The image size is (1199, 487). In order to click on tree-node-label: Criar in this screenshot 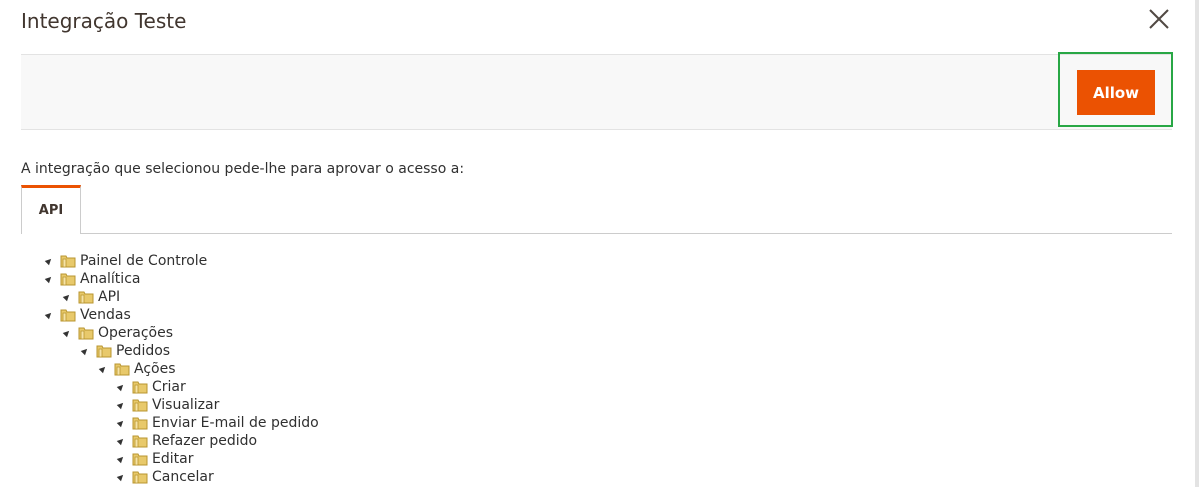, I will do `click(169, 387)`.